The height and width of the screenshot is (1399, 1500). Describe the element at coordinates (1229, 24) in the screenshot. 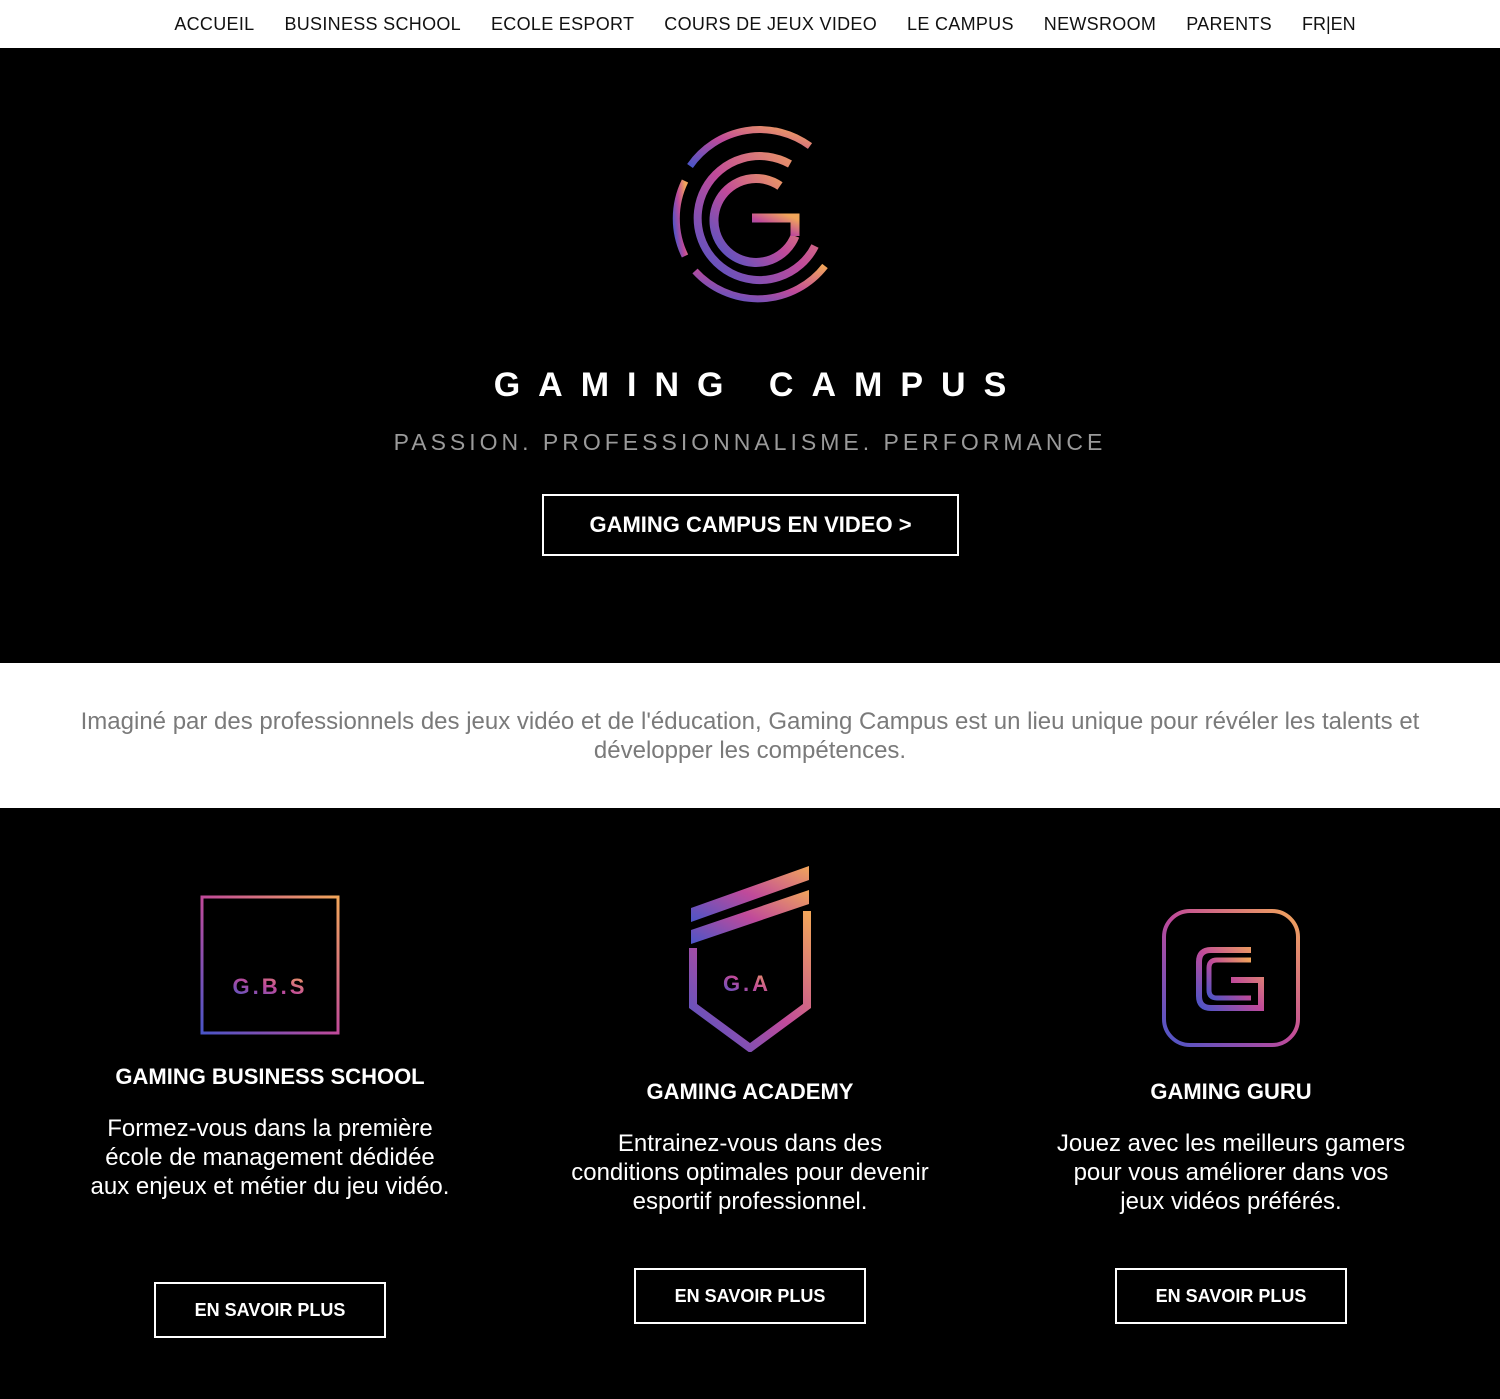

I see `nav-item-parents: PARENTS` at that location.